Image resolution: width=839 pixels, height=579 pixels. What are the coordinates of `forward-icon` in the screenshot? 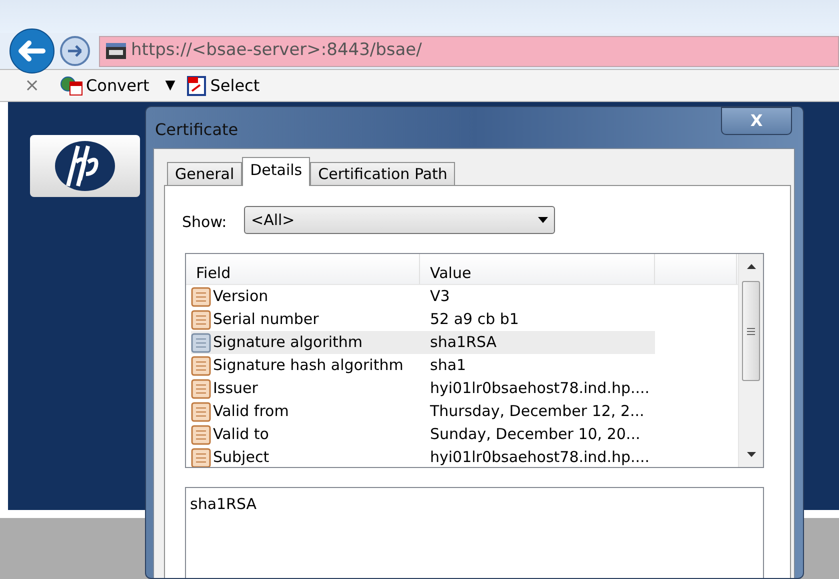 It's located at (75, 51).